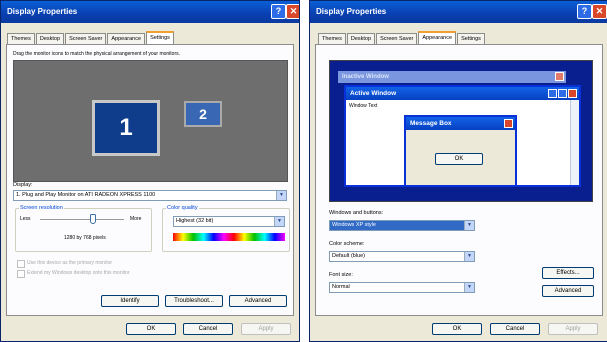  What do you see at coordinates (363, 106) in the screenshot?
I see `preview-window-text: Window Text` at bounding box center [363, 106].